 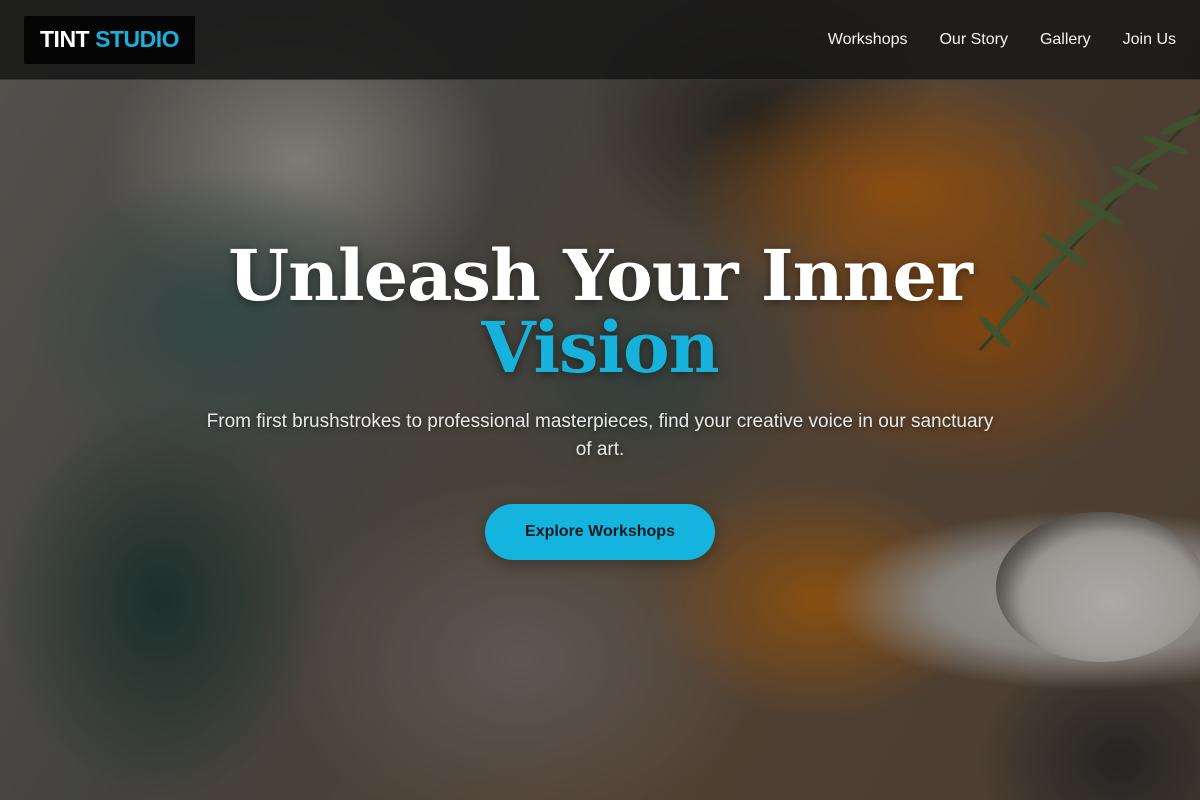 What do you see at coordinates (973, 40) in the screenshot?
I see `nav-link-our-story: Our Story` at bounding box center [973, 40].